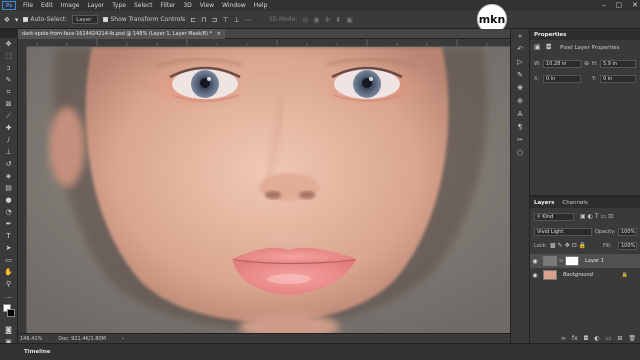 This screenshot has width=640, height=360. I want to click on menu-type: Type, so click(119, 5).